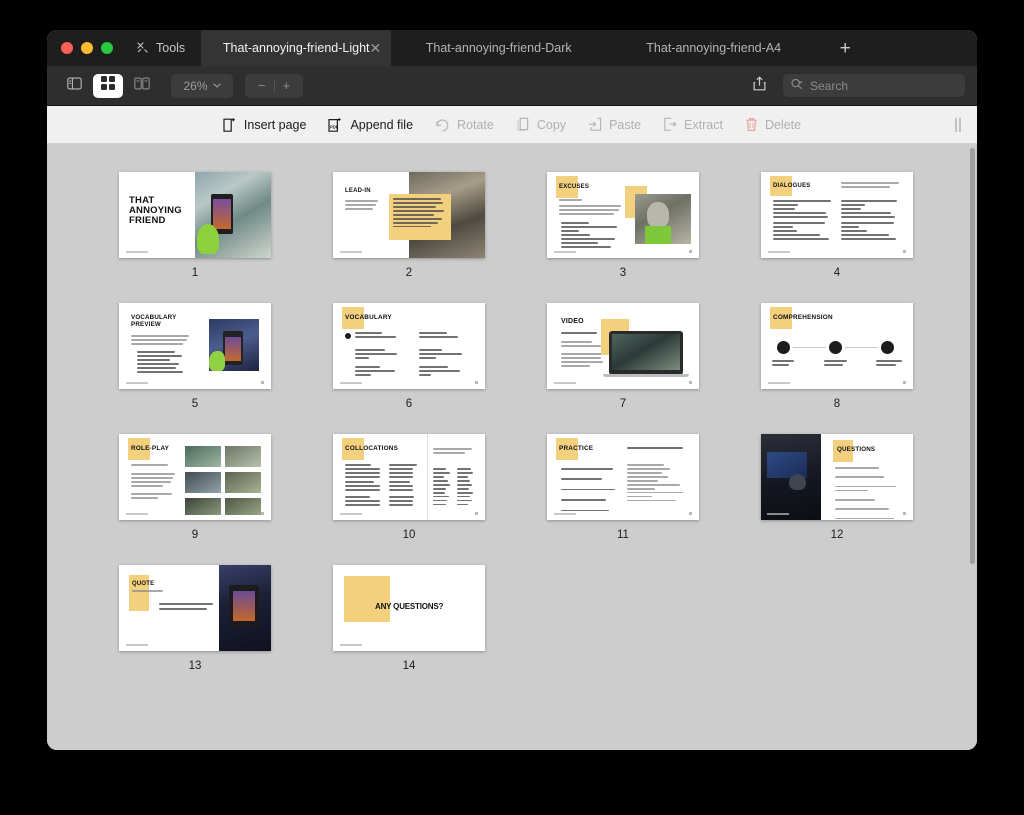  What do you see at coordinates (803, 317) in the screenshot?
I see `slide-title: COMPREHENSION` at bounding box center [803, 317].